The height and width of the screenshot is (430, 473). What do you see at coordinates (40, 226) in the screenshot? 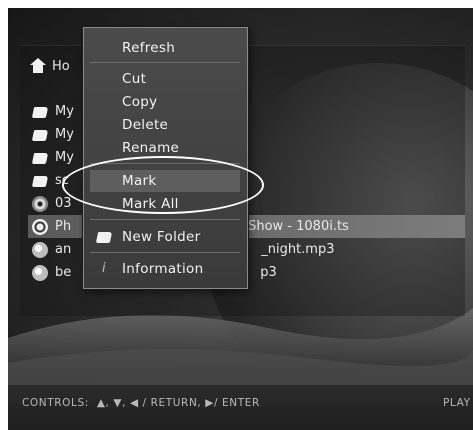
I see `film-reel-icon` at bounding box center [40, 226].